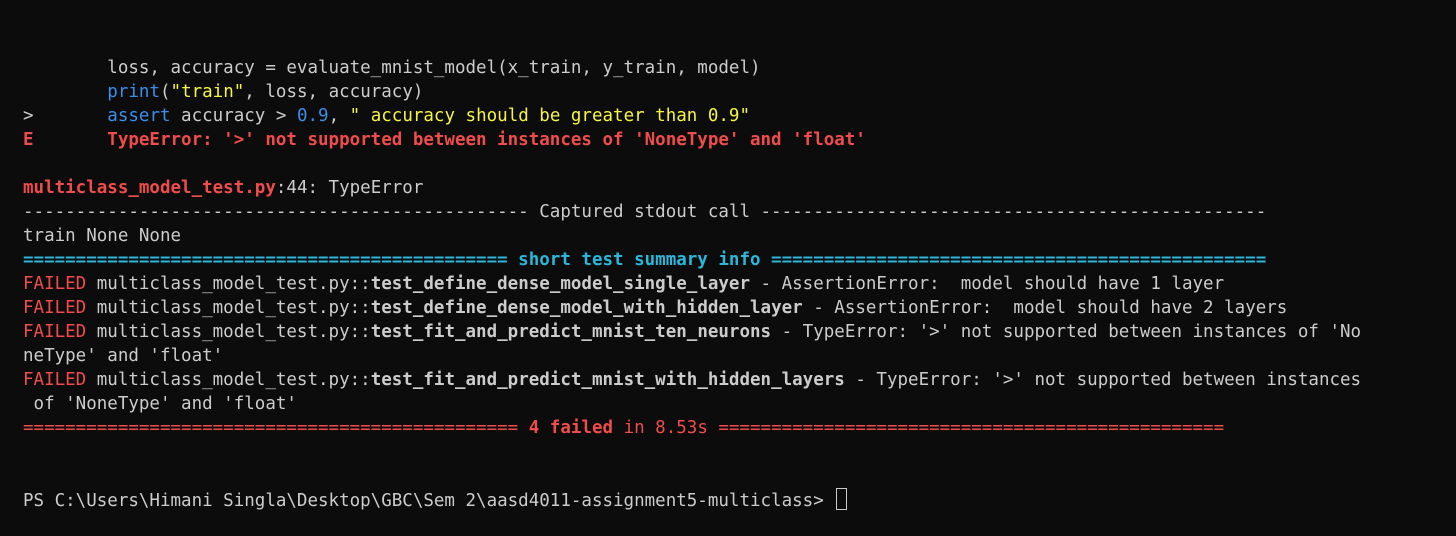 This screenshot has width=1456, height=536. I want to click on failed-line-ten-neurons-segment: FAILED, so click(55, 332).